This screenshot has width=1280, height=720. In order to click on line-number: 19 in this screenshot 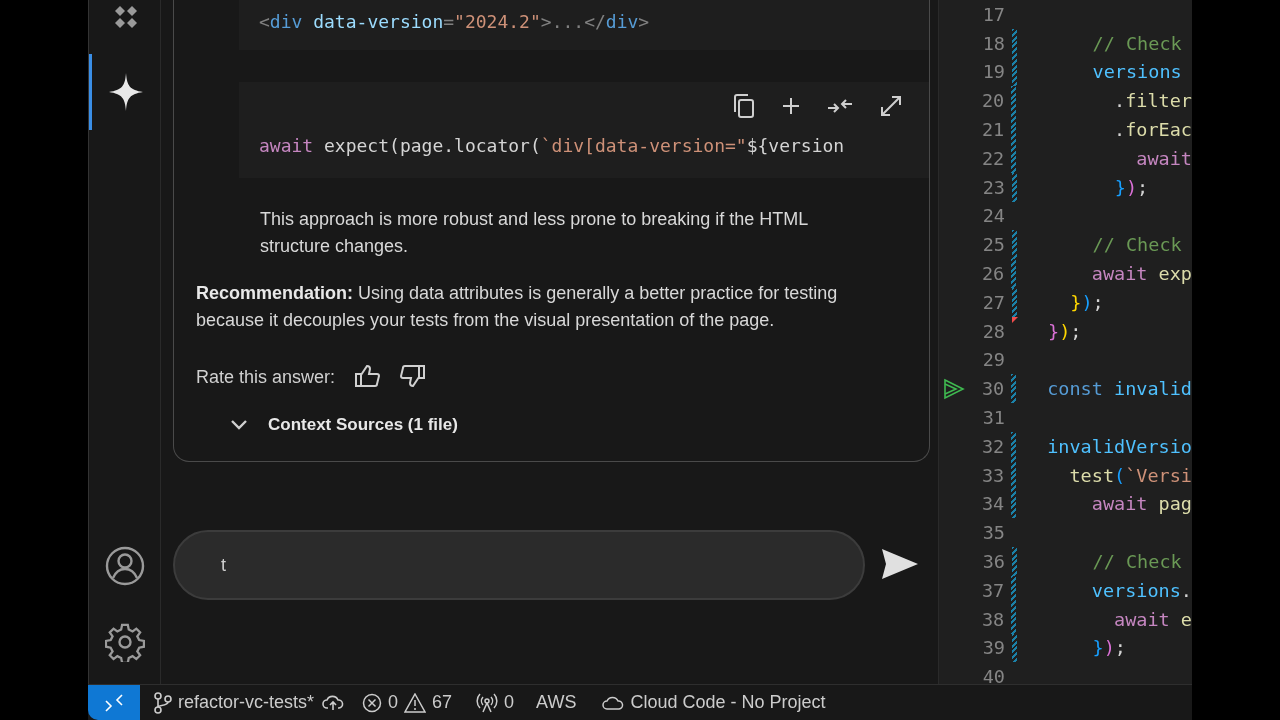, I will do `click(993, 72)`.